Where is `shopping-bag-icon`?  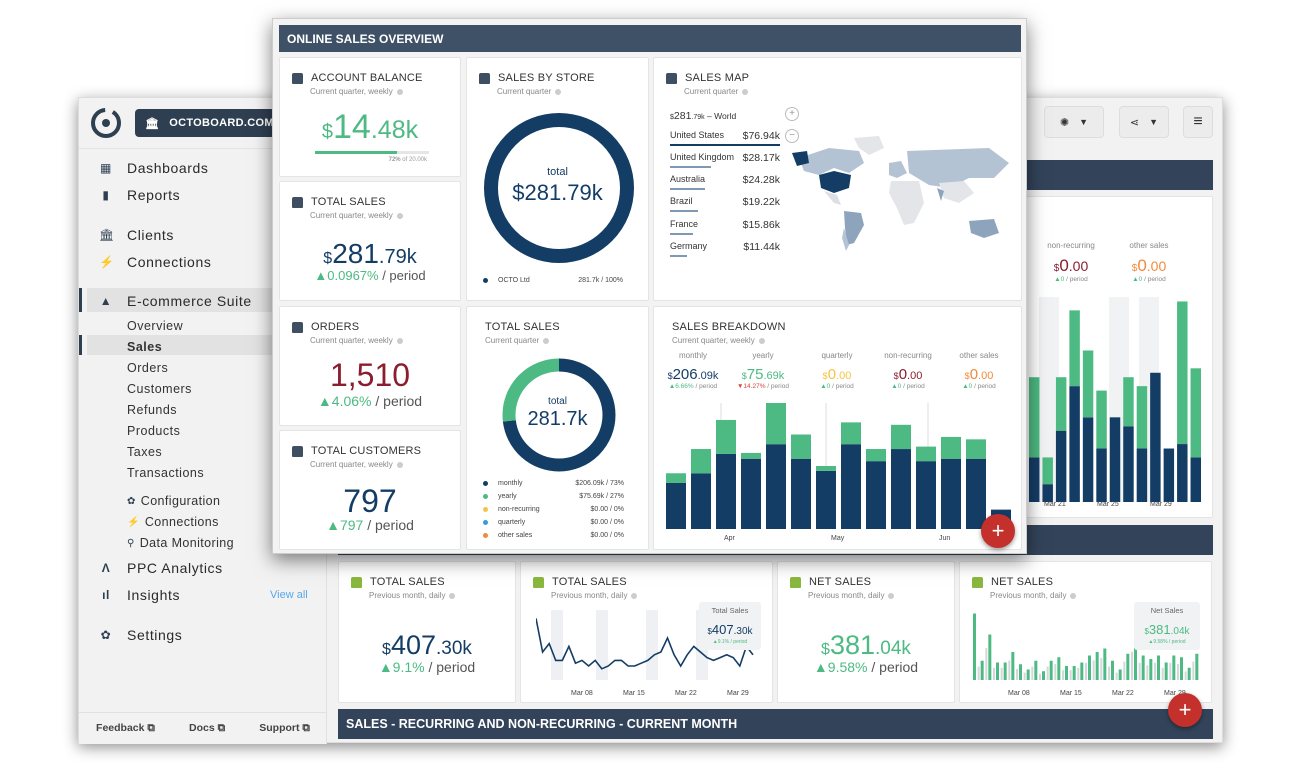
shopping-bag-icon is located at coordinates (297, 78).